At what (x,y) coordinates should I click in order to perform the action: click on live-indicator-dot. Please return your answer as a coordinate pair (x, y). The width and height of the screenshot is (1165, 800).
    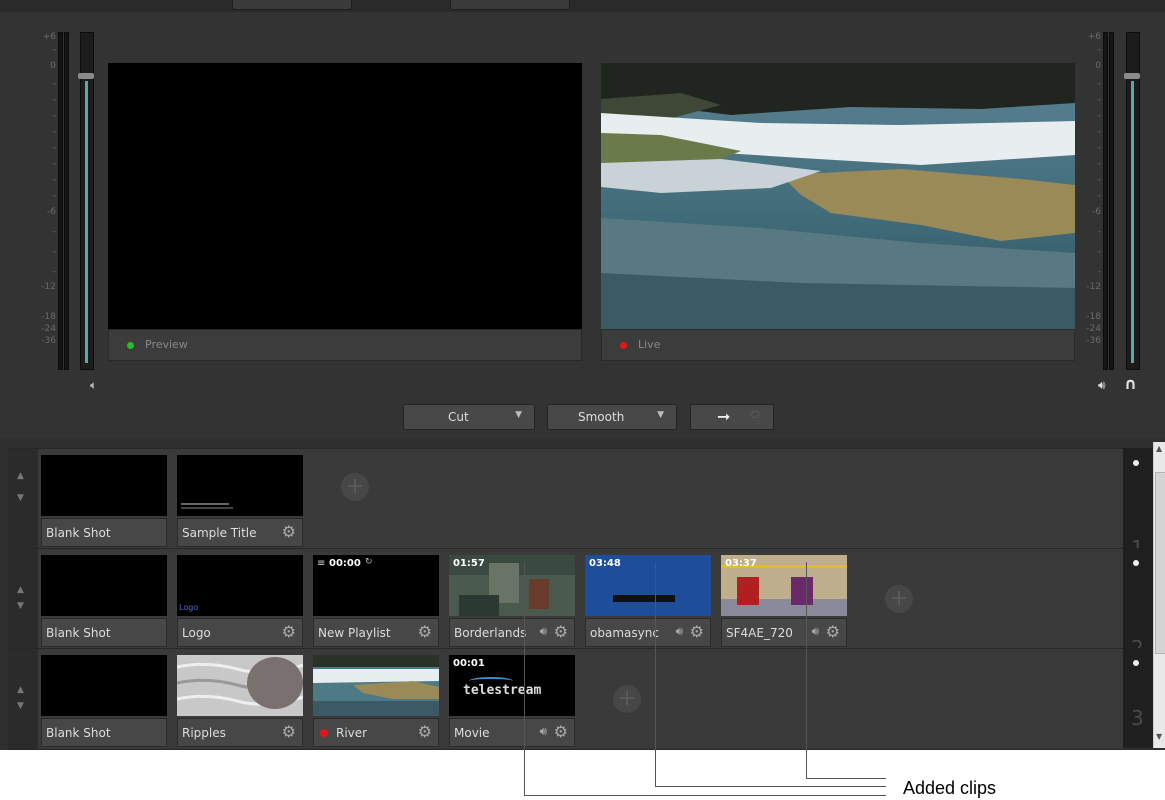
    Looking at the image, I should click on (324, 733).